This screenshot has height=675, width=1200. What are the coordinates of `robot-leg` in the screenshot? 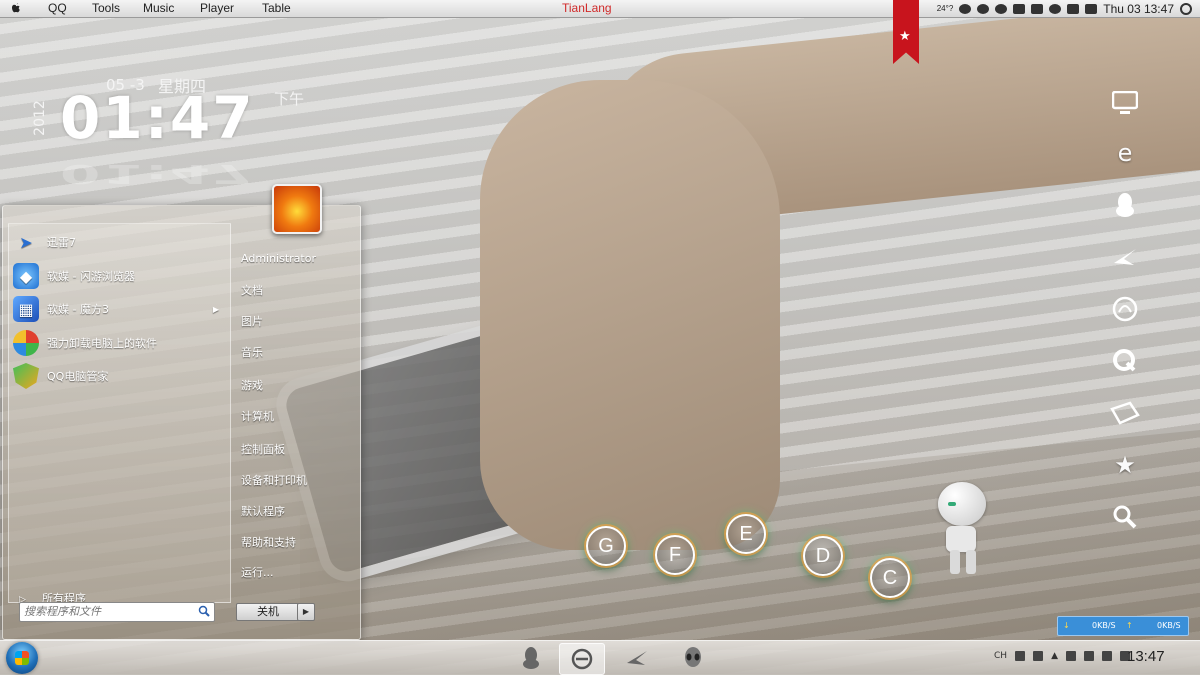 It's located at (971, 562).